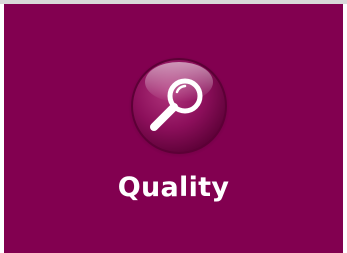 Image resolution: width=347 pixels, height=253 pixels. What do you see at coordinates (173, 187) in the screenshot?
I see `tile-label: Quality` at bounding box center [173, 187].